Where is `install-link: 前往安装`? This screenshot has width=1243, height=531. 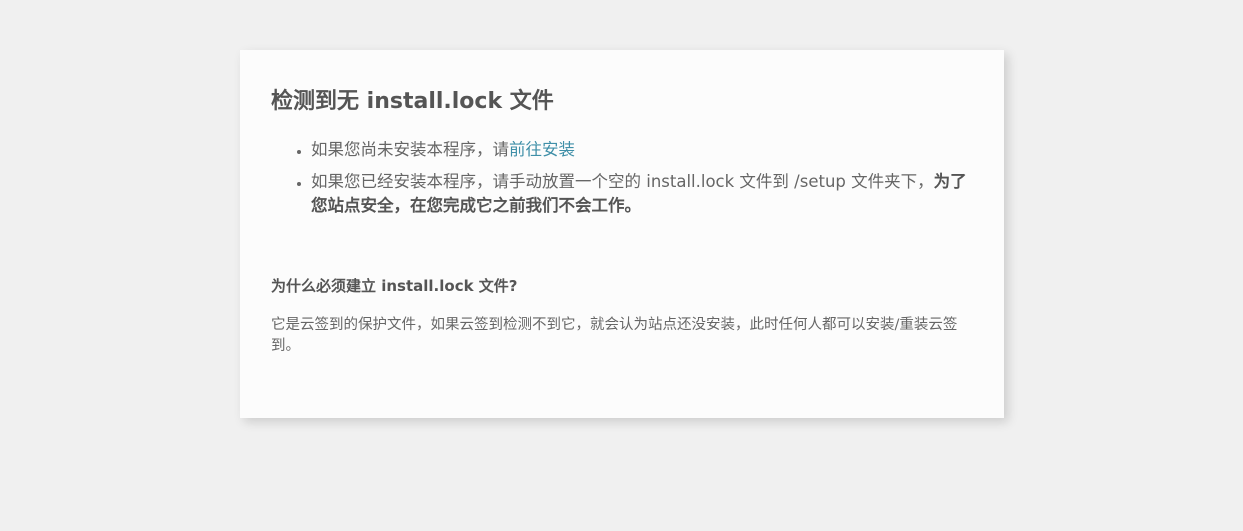 install-link: 前往安装 is located at coordinates (542, 149).